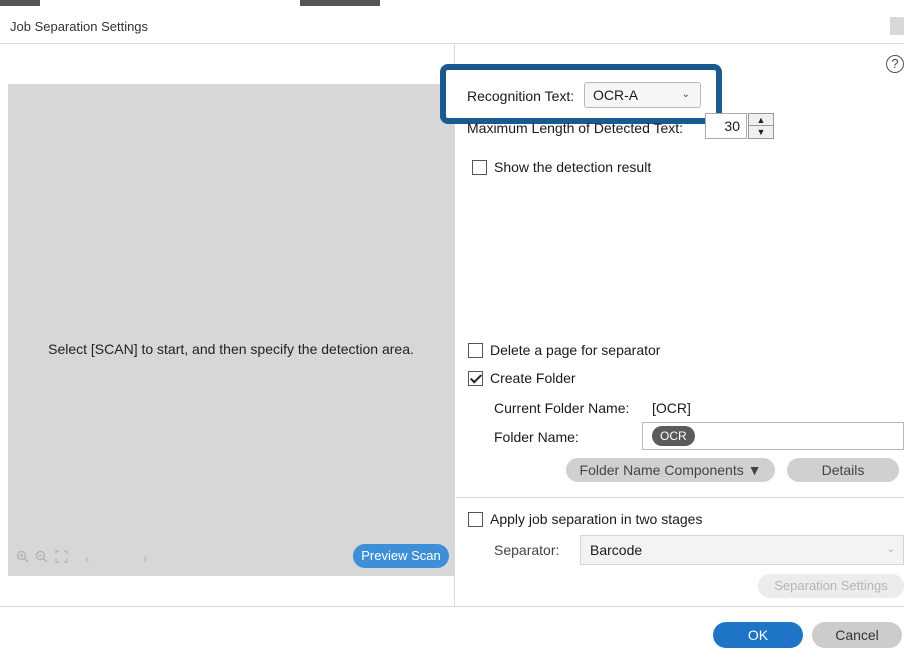  Describe the element at coordinates (895, 64) in the screenshot. I see `help-icon: ?` at that location.